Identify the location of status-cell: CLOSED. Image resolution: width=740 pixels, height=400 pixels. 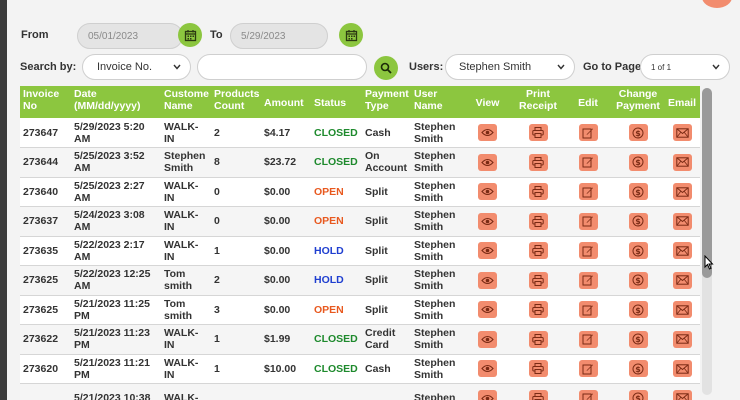
(336, 133).